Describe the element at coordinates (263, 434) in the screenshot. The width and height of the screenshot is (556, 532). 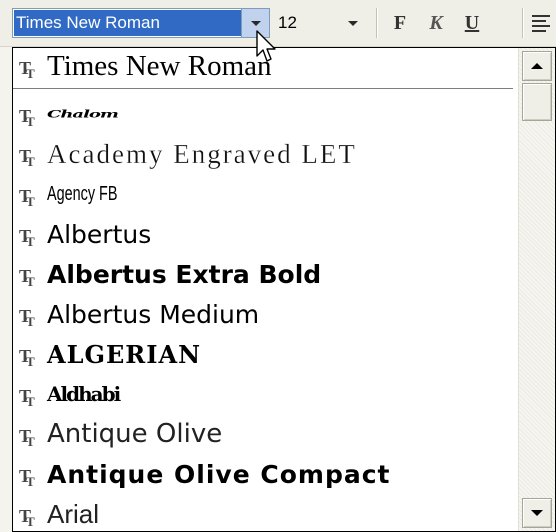
I see `font-item: TT Antique Olive` at that location.